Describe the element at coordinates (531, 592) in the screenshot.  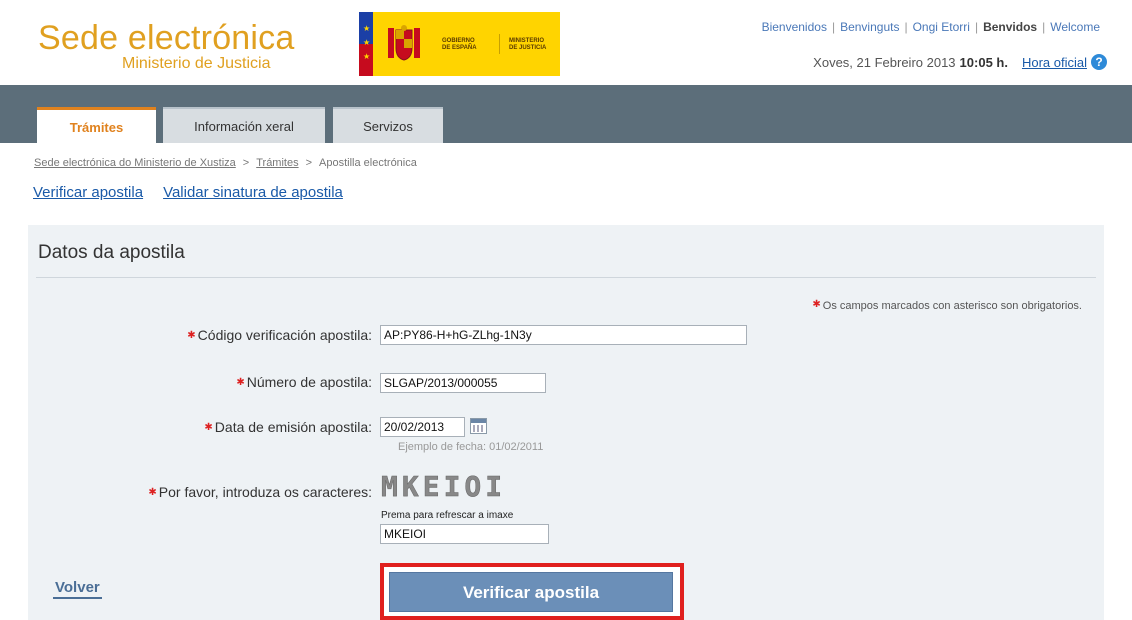
I see `verify-apostille-button: Verificar apostila` at that location.